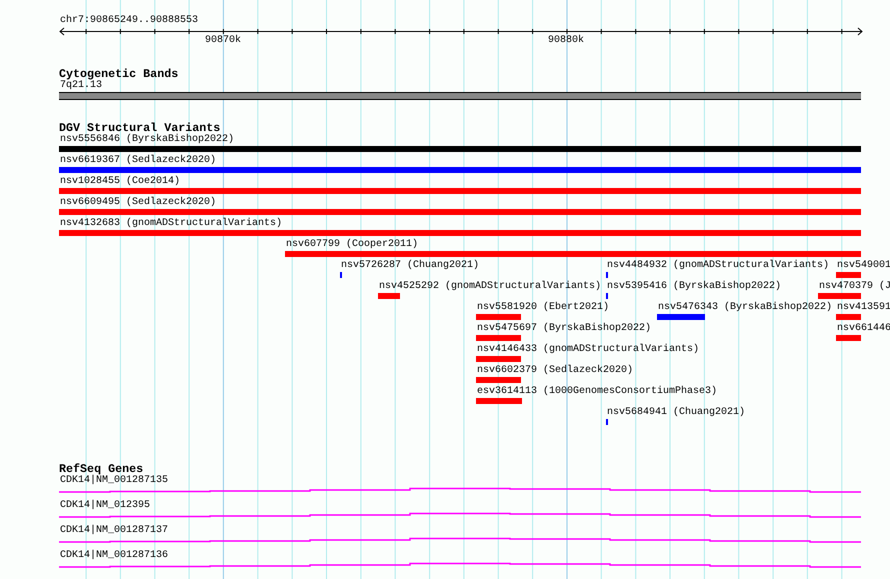  What do you see at coordinates (138, 203) in the screenshot?
I see `variant-label: nsv6609495 (Sedlazeck2020)` at bounding box center [138, 203].